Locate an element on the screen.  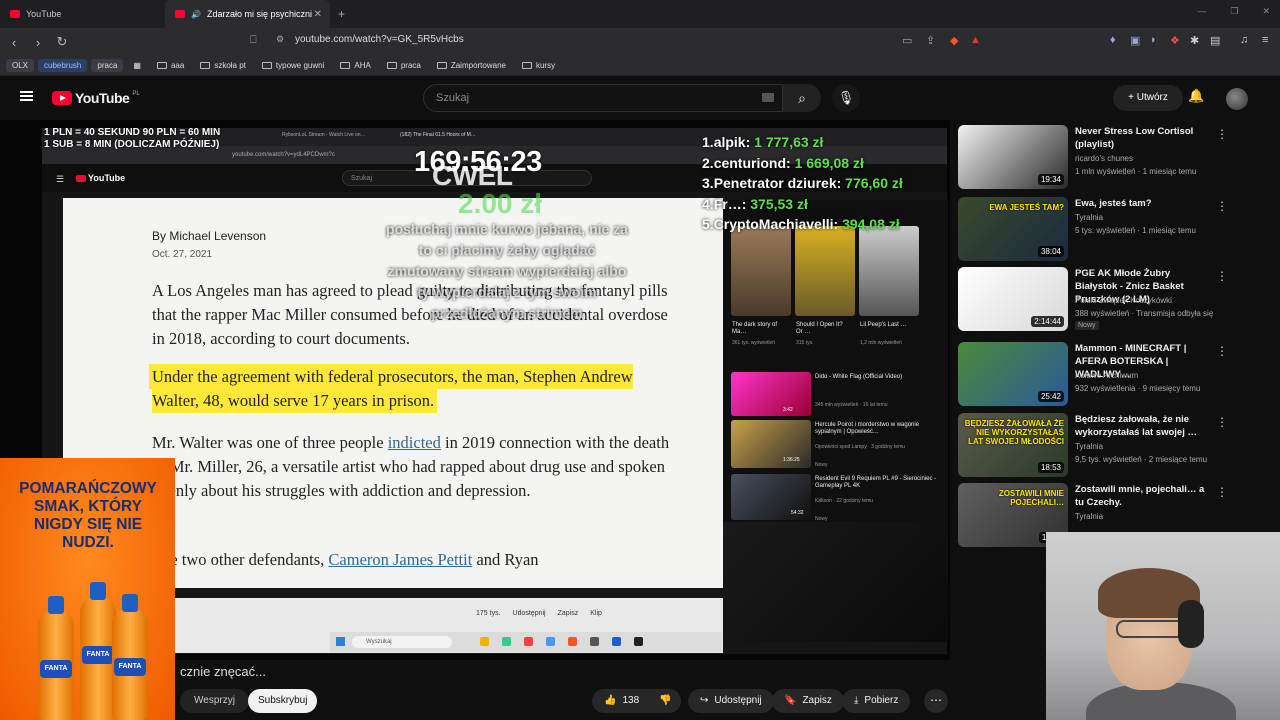
video-thumbnail: 38:04 EWA JESTEŚ TAM? is located at coordinates (1013, 229).